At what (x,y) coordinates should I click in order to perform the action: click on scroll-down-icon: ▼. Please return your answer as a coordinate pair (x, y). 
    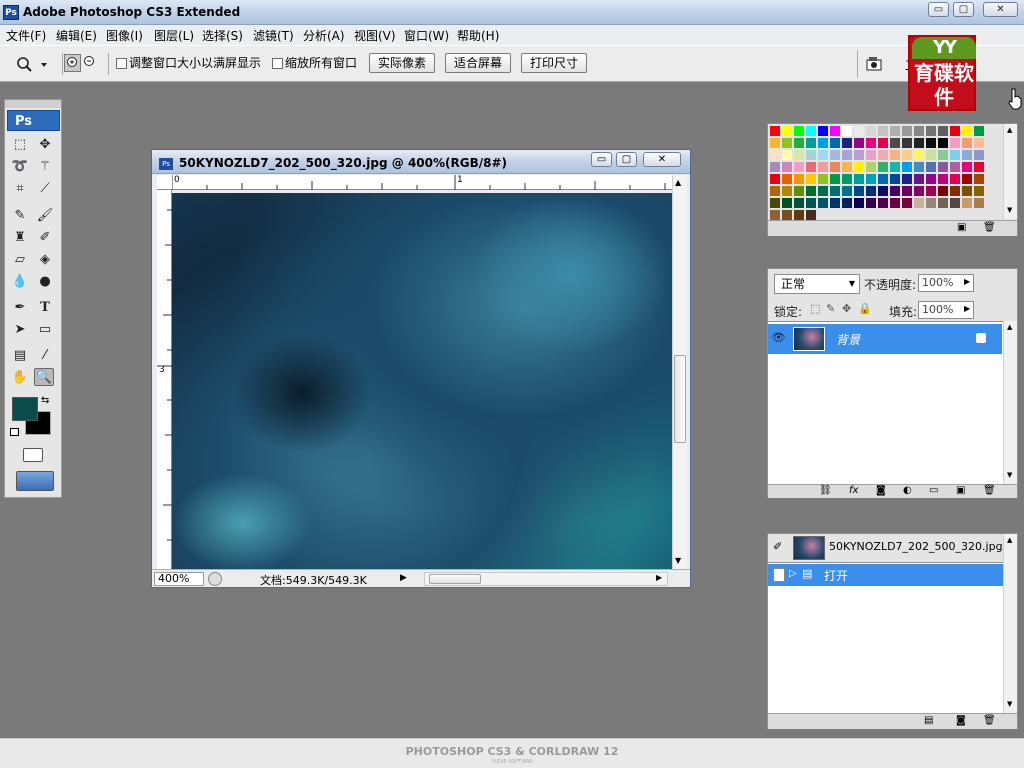
    Looking at the image, I should click on (1009, 210).